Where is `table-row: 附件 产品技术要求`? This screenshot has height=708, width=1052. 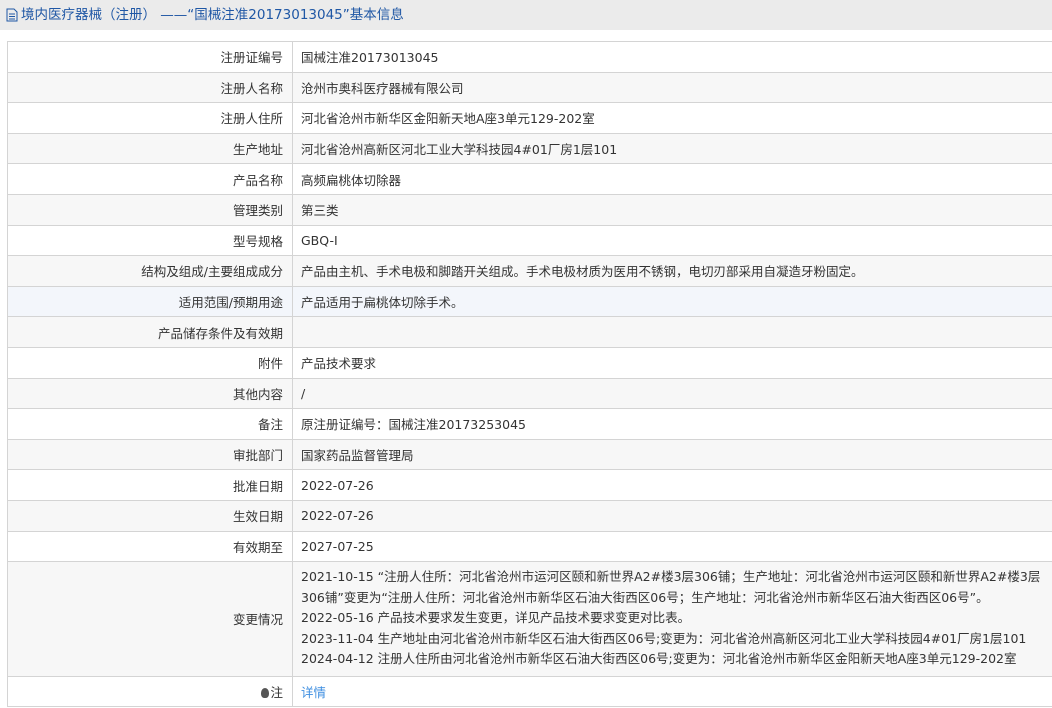 table-row: 附件 产品技术要求 is located at coordinates (529, 362).